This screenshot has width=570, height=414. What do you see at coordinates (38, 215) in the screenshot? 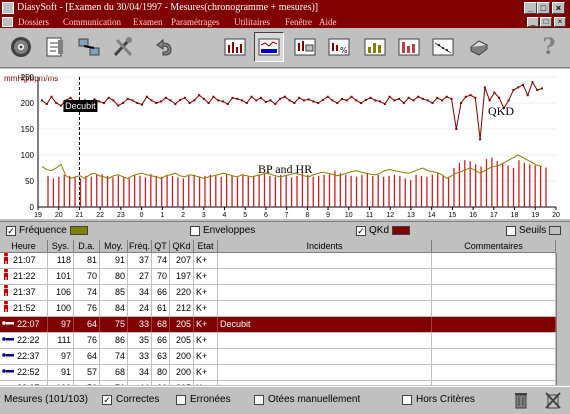
I see `x-tick-label: 19` at bounding box center [38, 215].